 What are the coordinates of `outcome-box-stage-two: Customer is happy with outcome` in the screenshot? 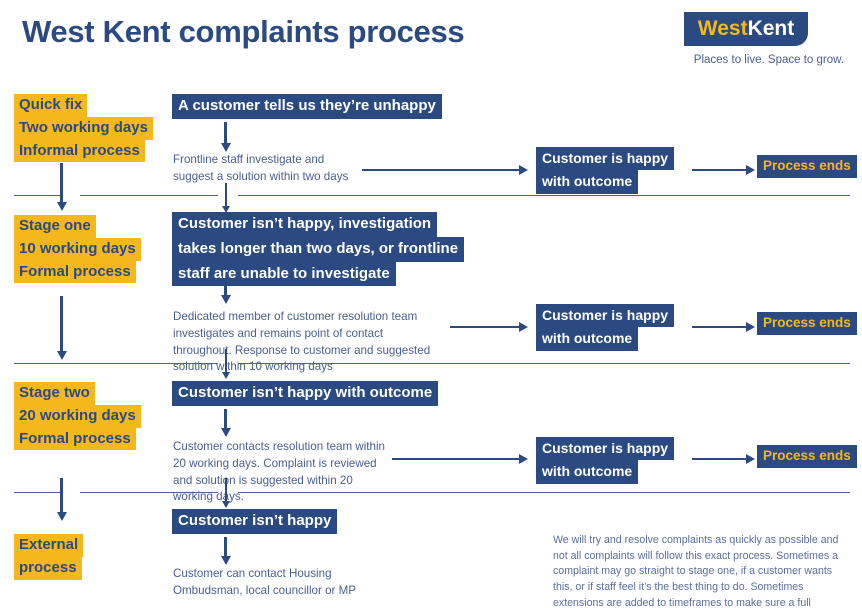 It's located at (605, 460).